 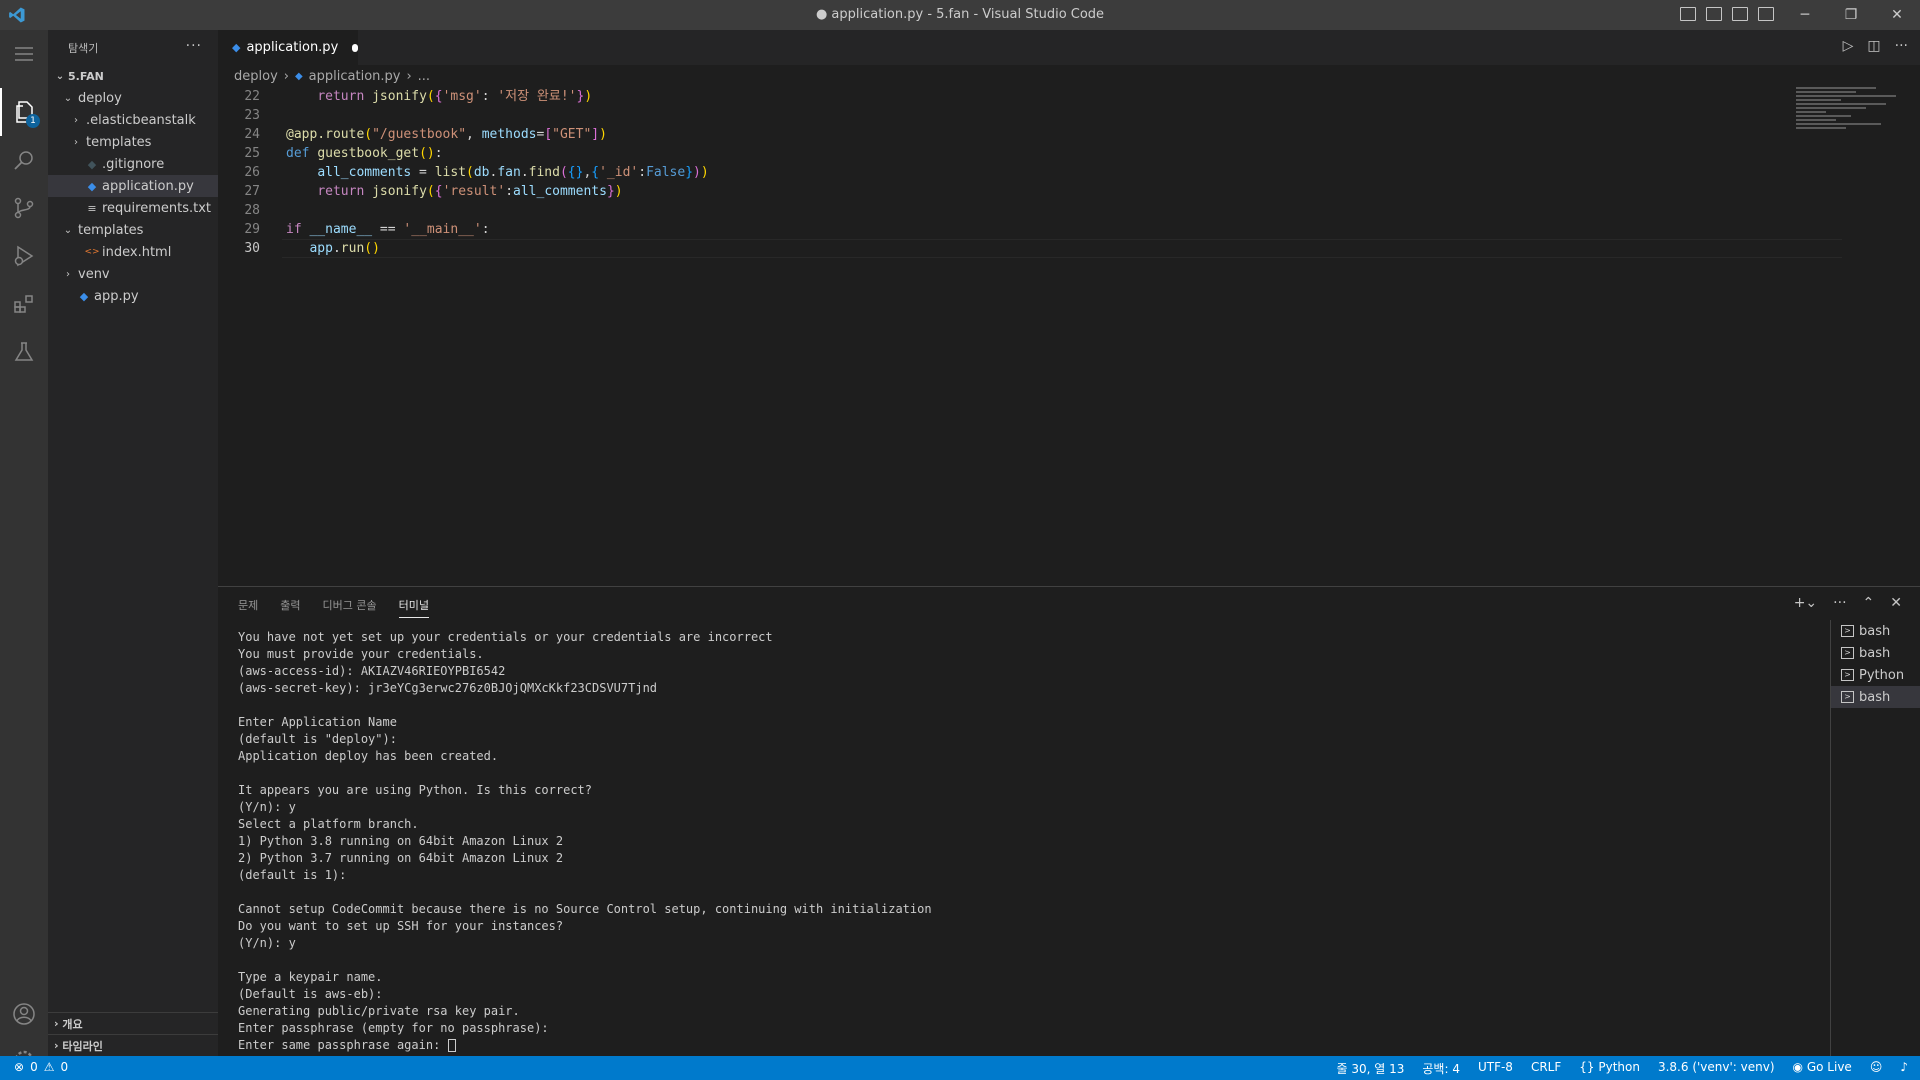 What do you see at coordinates (34, 1067) in the screenshot?
I see `error-count: 0` at bounding box center [34, 1067].